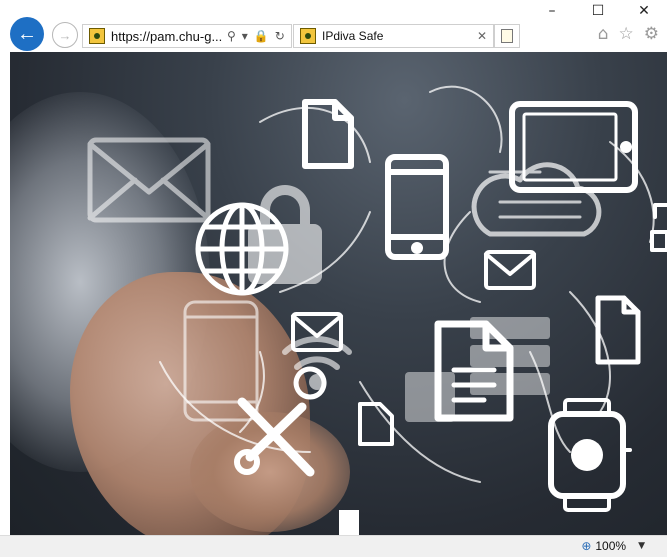  I want to click on zoom-dropdown-icon: ▼, so click(641, 546).